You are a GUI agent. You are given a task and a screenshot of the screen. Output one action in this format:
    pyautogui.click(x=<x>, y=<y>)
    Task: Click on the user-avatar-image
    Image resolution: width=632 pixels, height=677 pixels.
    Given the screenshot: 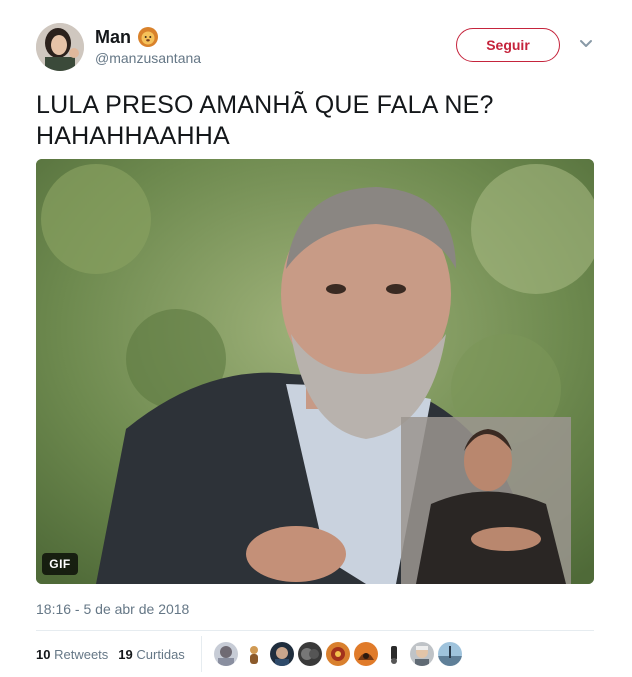 What is the action you would take?
    pyautogui.click(x=60, y=47)
    